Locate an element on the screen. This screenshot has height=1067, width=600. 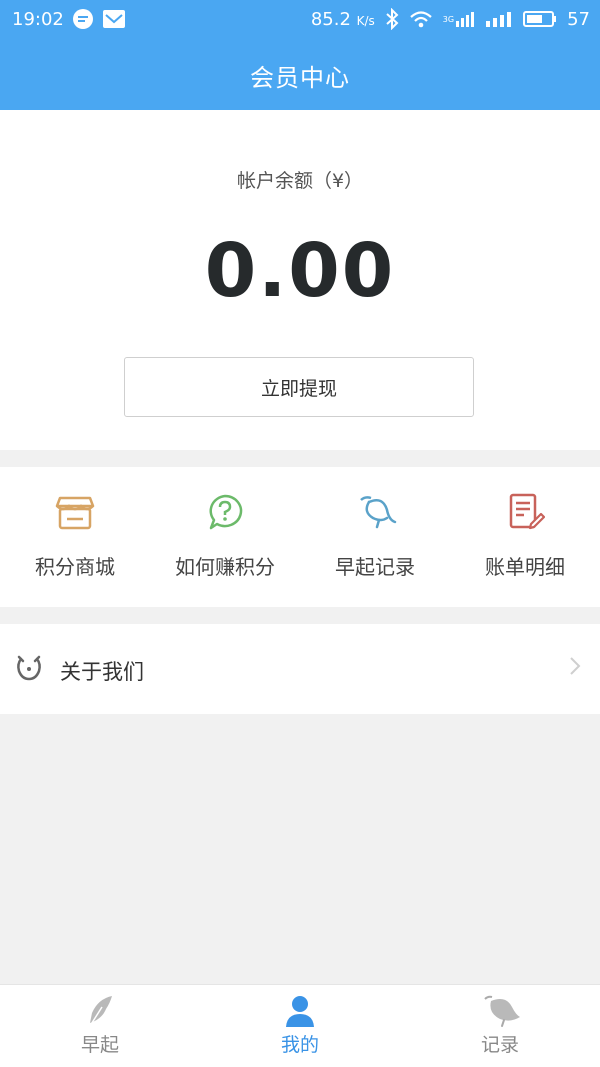
battery-level: 57 is located at coordinates (578, 19).